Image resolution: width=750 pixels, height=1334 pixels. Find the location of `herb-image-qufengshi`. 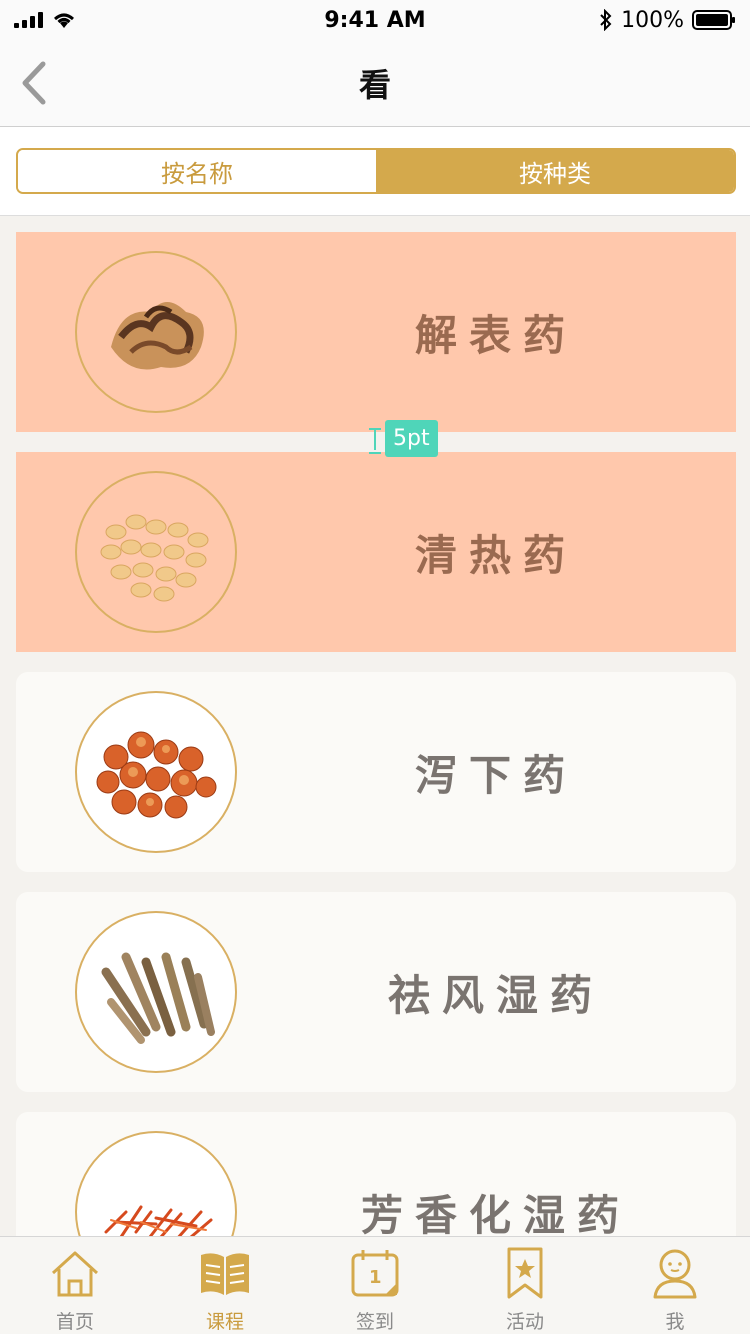

herb-image-qufengshi is located at coordinates (158, 998).